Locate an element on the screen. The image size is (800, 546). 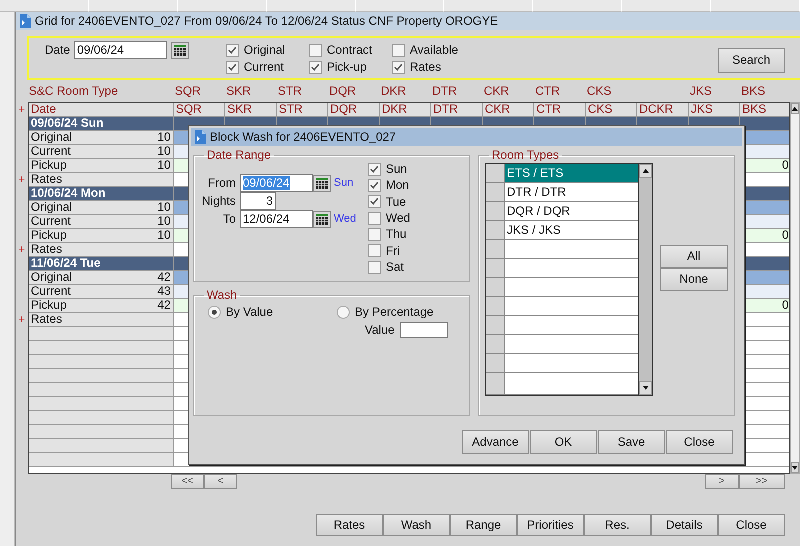
page-button: < is located at coordinates (220, 481).